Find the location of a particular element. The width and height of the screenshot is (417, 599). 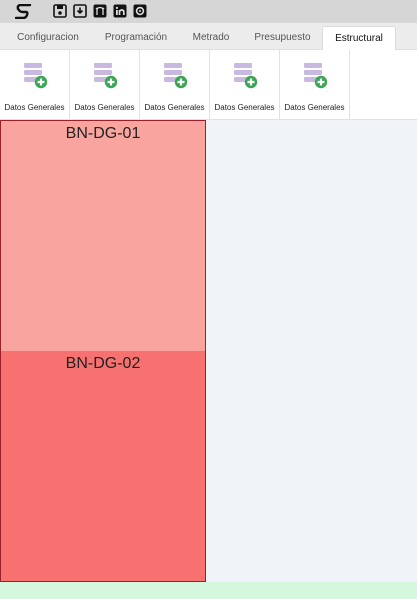

status-bar is located at coordinates (208, 590).